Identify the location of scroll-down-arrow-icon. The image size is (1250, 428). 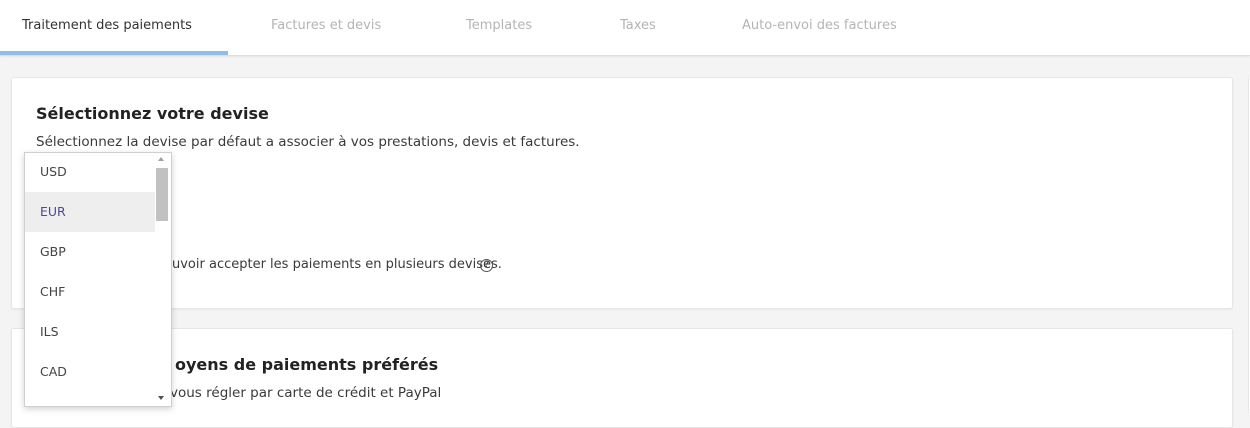
(161, 398).